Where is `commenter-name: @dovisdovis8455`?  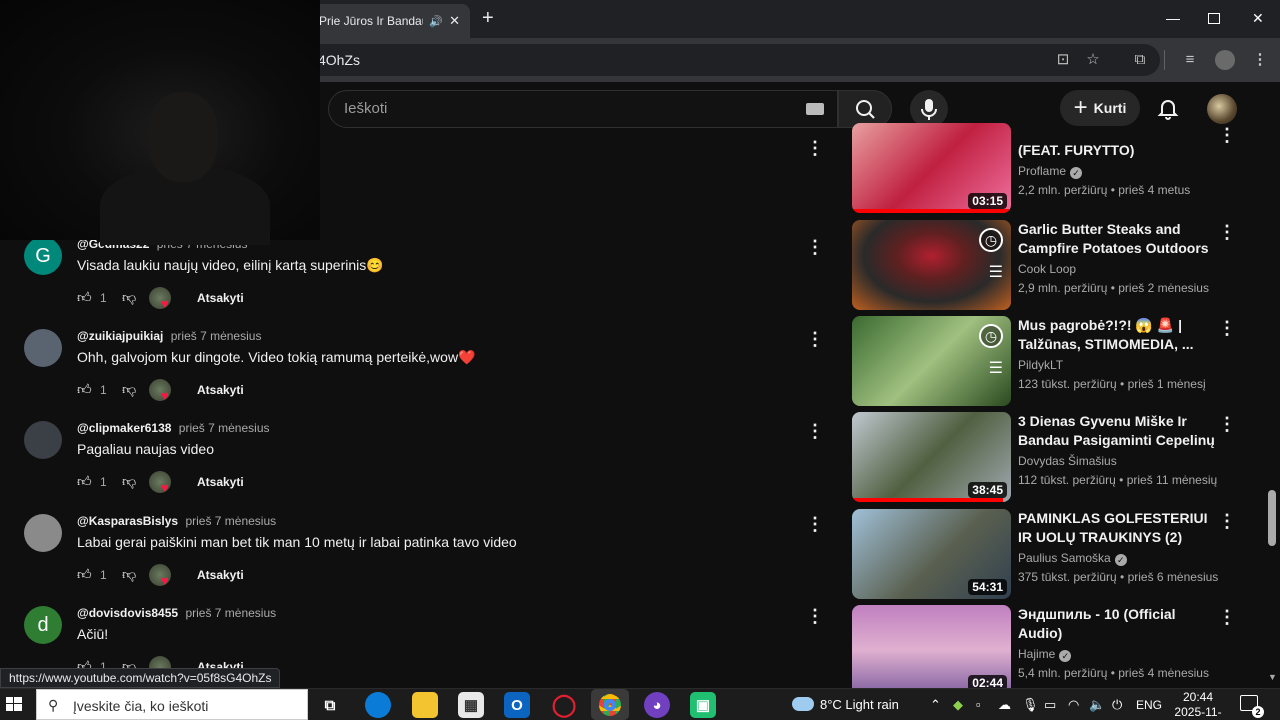 commenter-name: @dovisdovis8455 is located at coordinates (127, 613).